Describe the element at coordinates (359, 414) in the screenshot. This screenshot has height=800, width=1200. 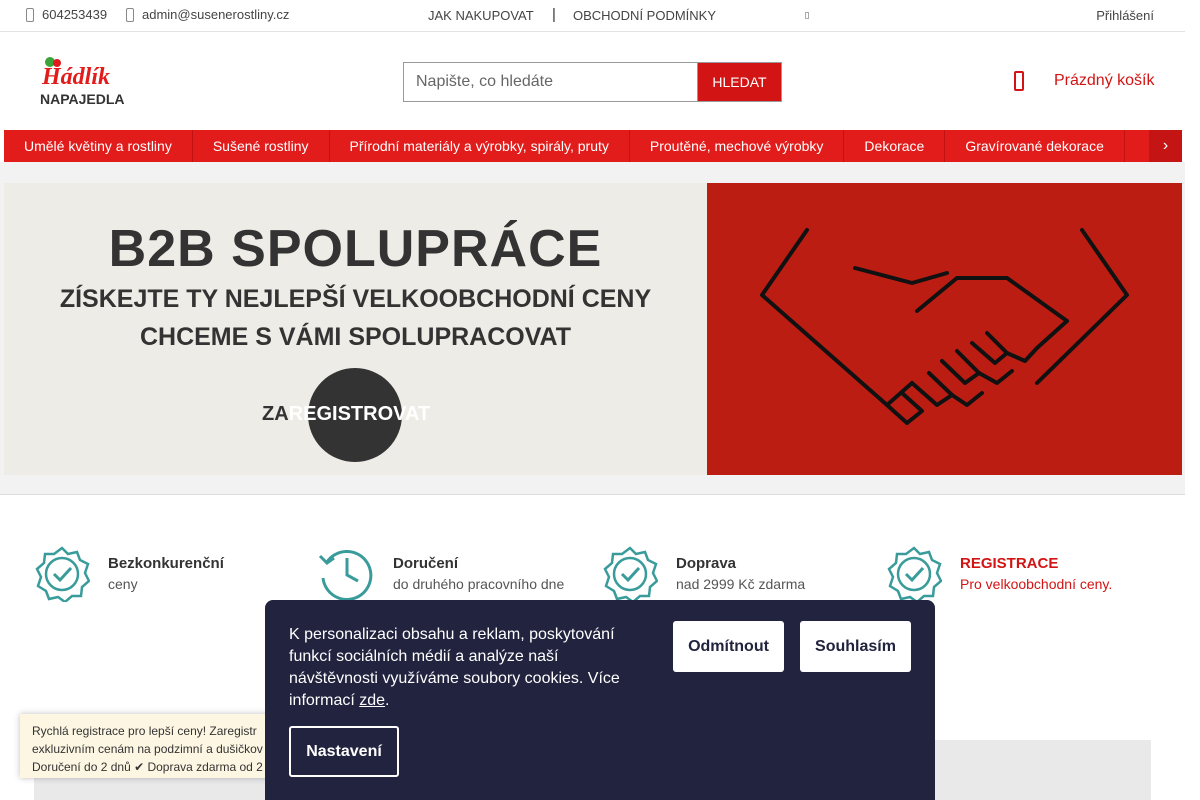
I see `banner-cta-part-2: REGISTROVAT` at that location.